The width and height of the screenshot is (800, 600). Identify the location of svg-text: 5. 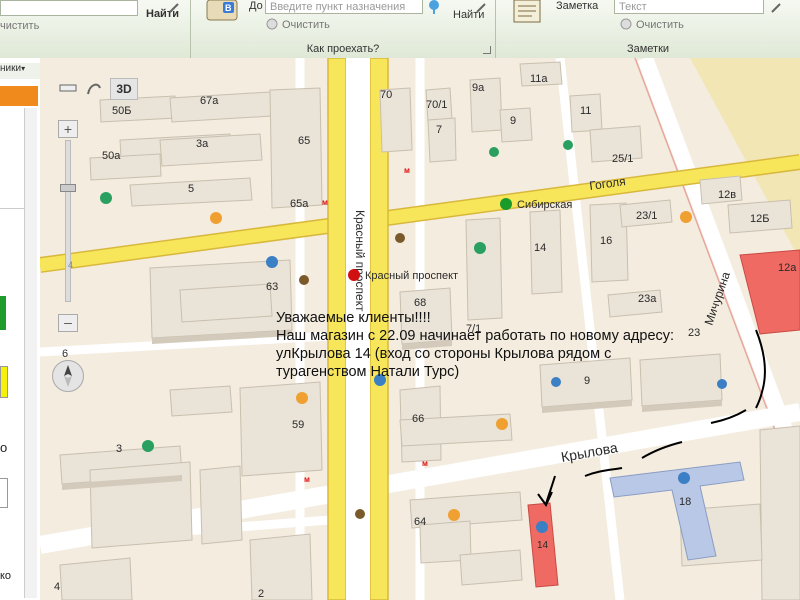
(191, 189).